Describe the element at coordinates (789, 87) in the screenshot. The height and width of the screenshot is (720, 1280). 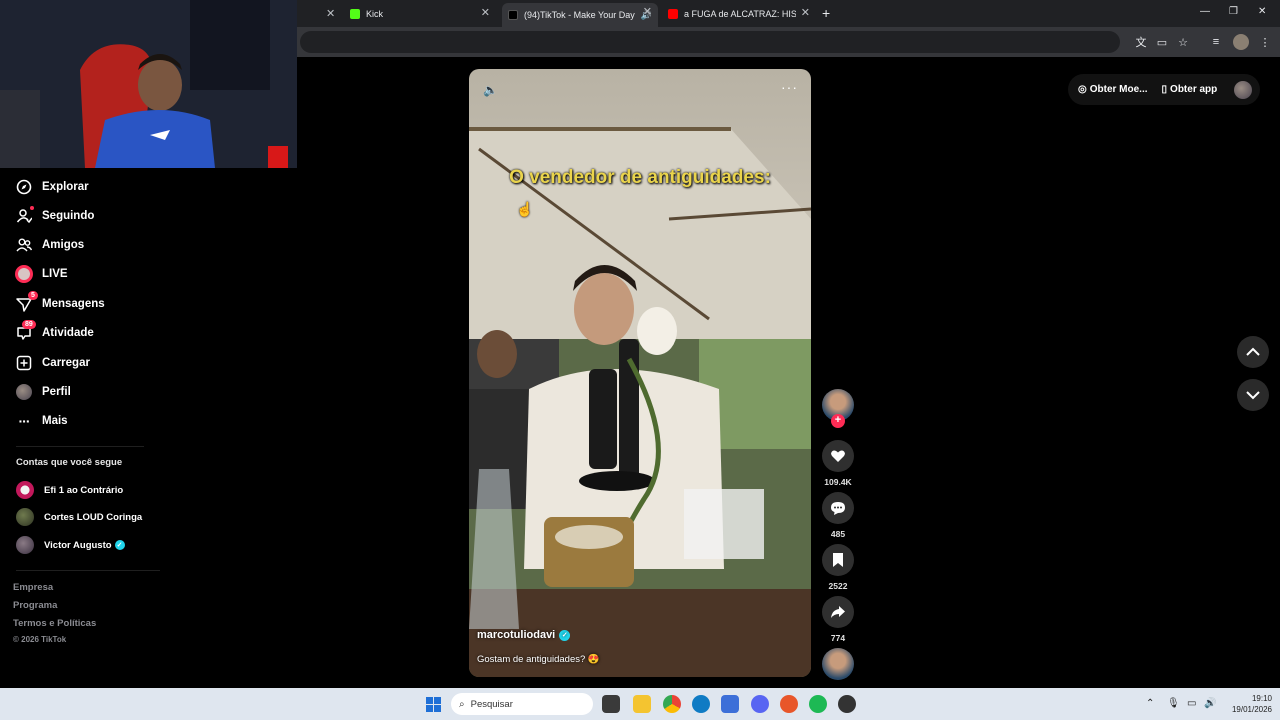
I see `video-more-options-icon: ···` at that location.